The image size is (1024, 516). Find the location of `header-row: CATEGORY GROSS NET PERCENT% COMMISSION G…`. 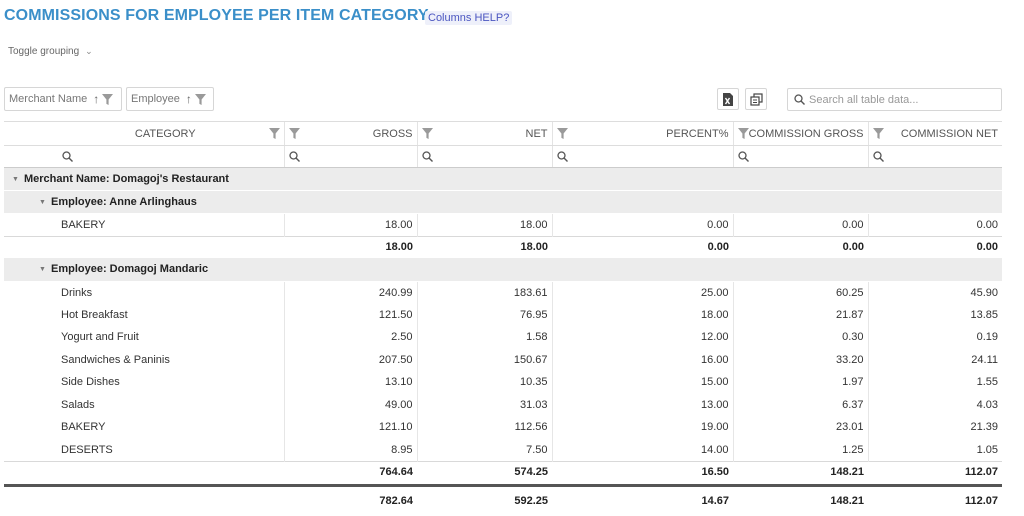

header-row: CATEGORY GROSS NET PERCENT% COMMISSION G… is located at coordinates (503, 134).